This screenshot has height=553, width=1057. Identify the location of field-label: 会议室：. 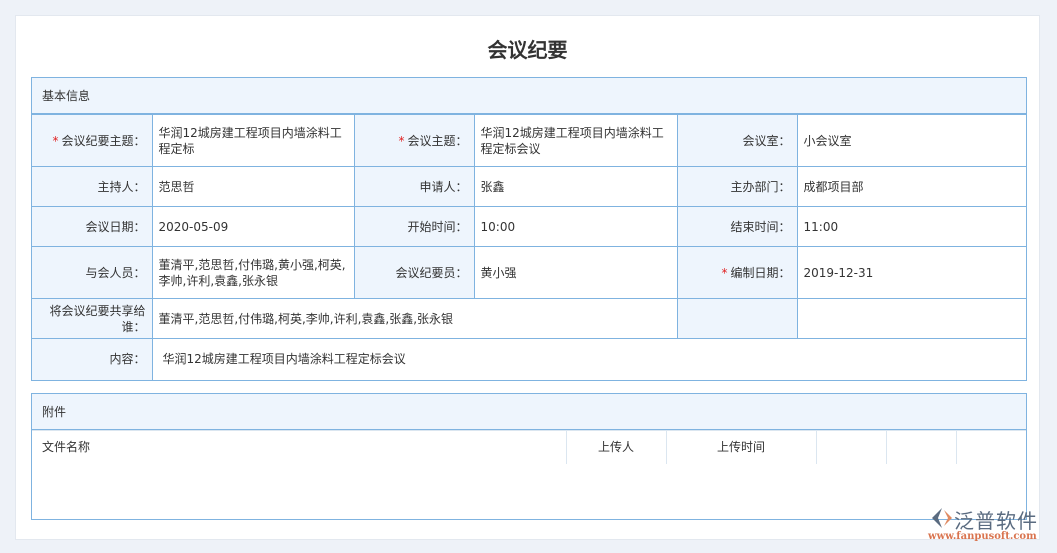
(737, 140).